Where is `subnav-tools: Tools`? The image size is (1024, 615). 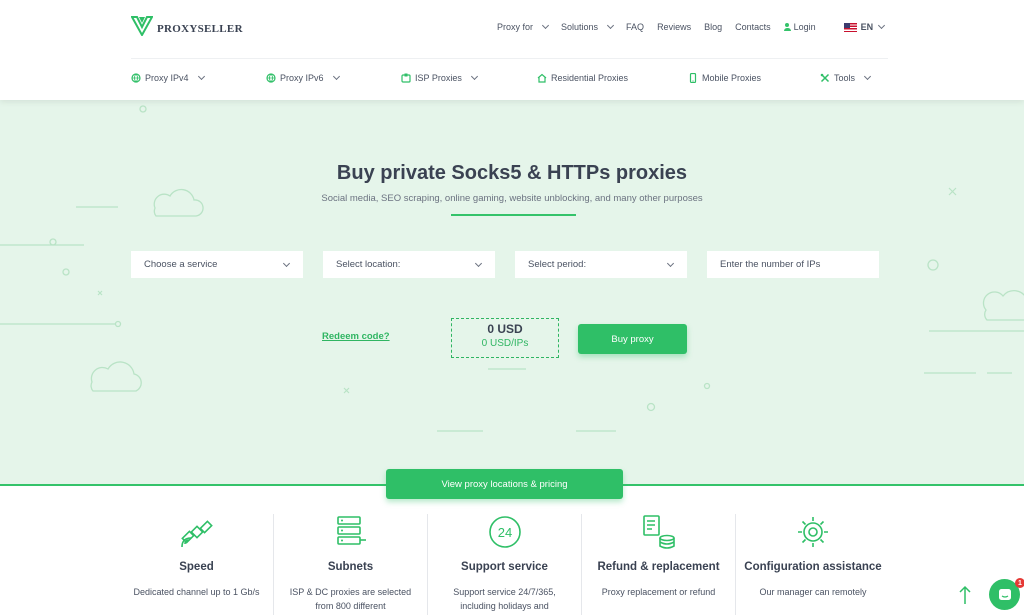 subnav-tools: Tools is located at coordinates (846, 77).